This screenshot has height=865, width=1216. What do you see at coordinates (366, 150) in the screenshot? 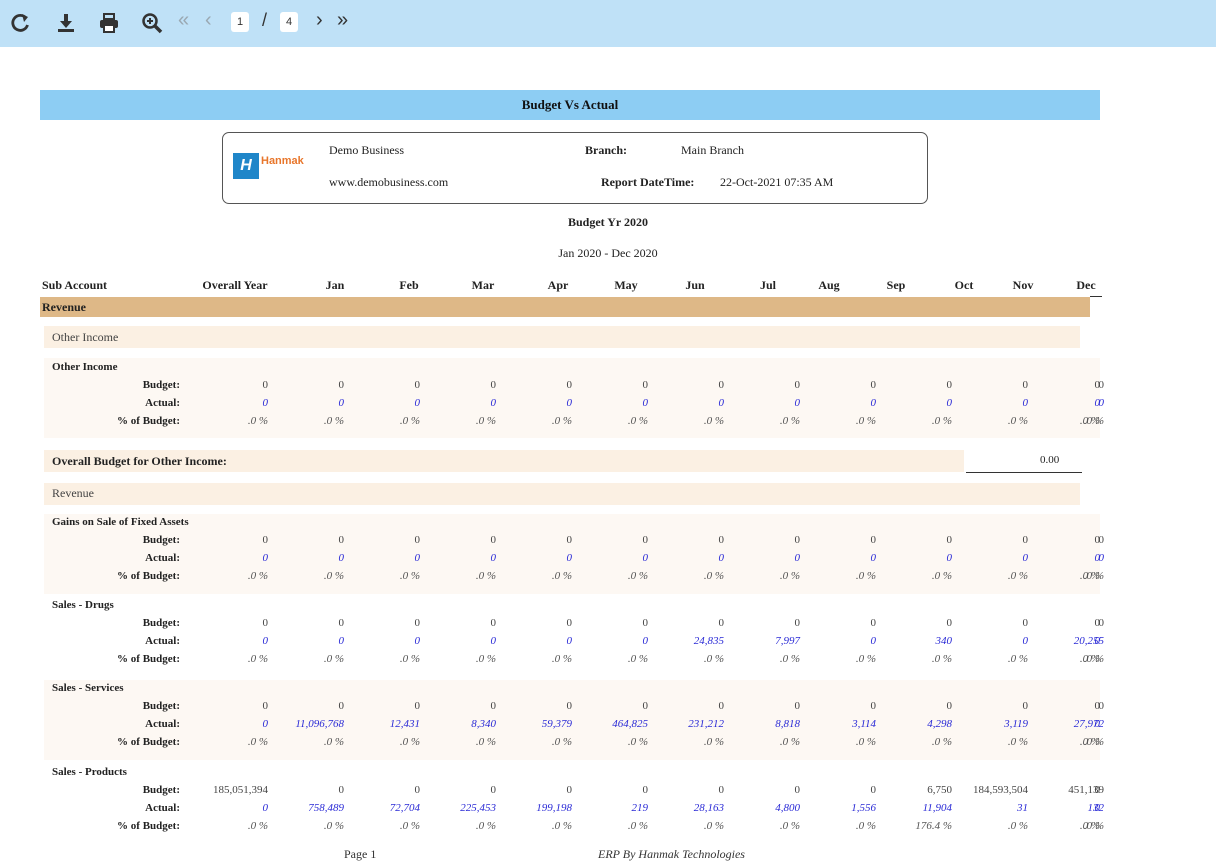
I see `company-name: Demo Business` at bounding box center [366, 150].